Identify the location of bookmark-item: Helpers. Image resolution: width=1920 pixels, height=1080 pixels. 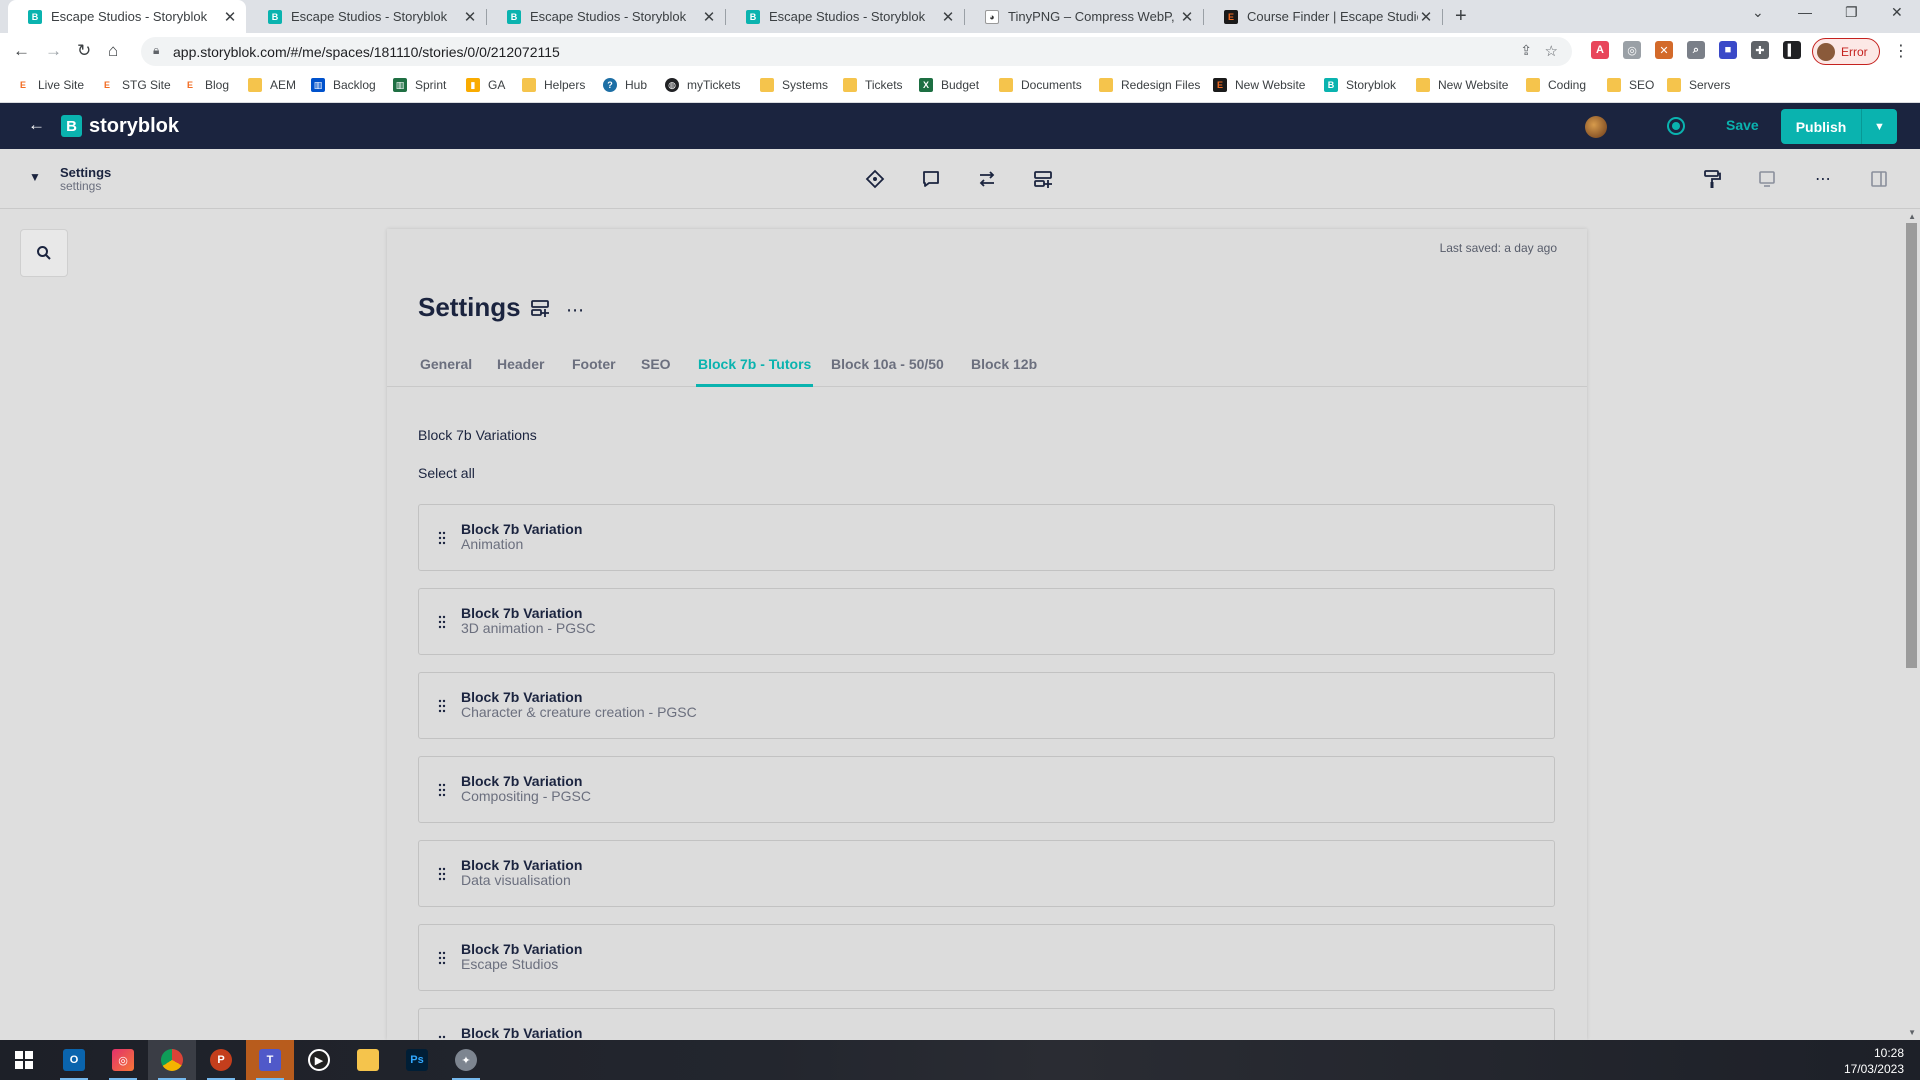
(553, 85).